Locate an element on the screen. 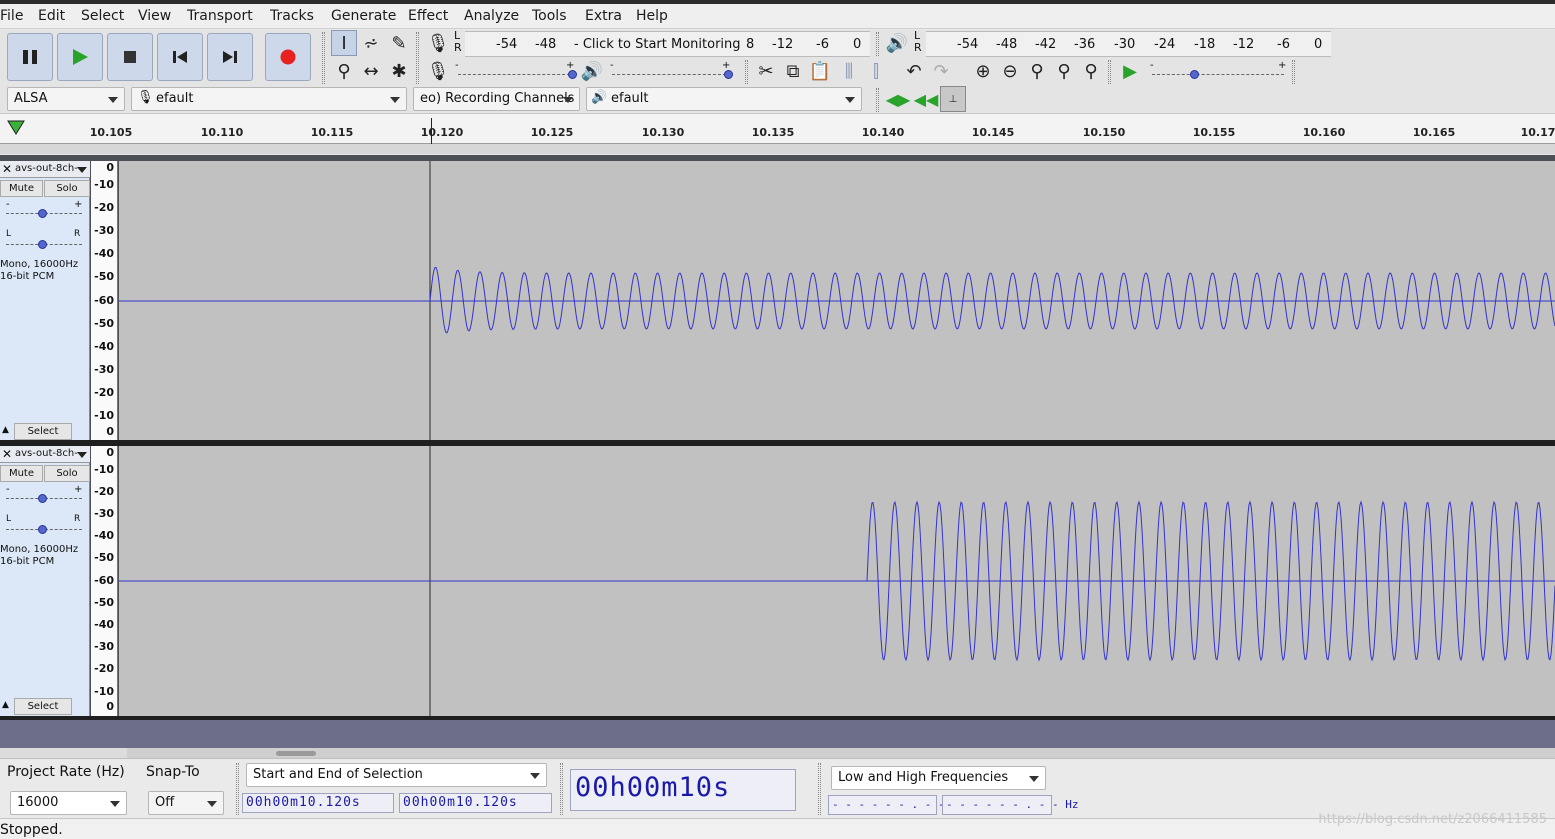 This screenshot has height=839, width=1555. menu-effect: Effect is located at coordinates (428, 16).